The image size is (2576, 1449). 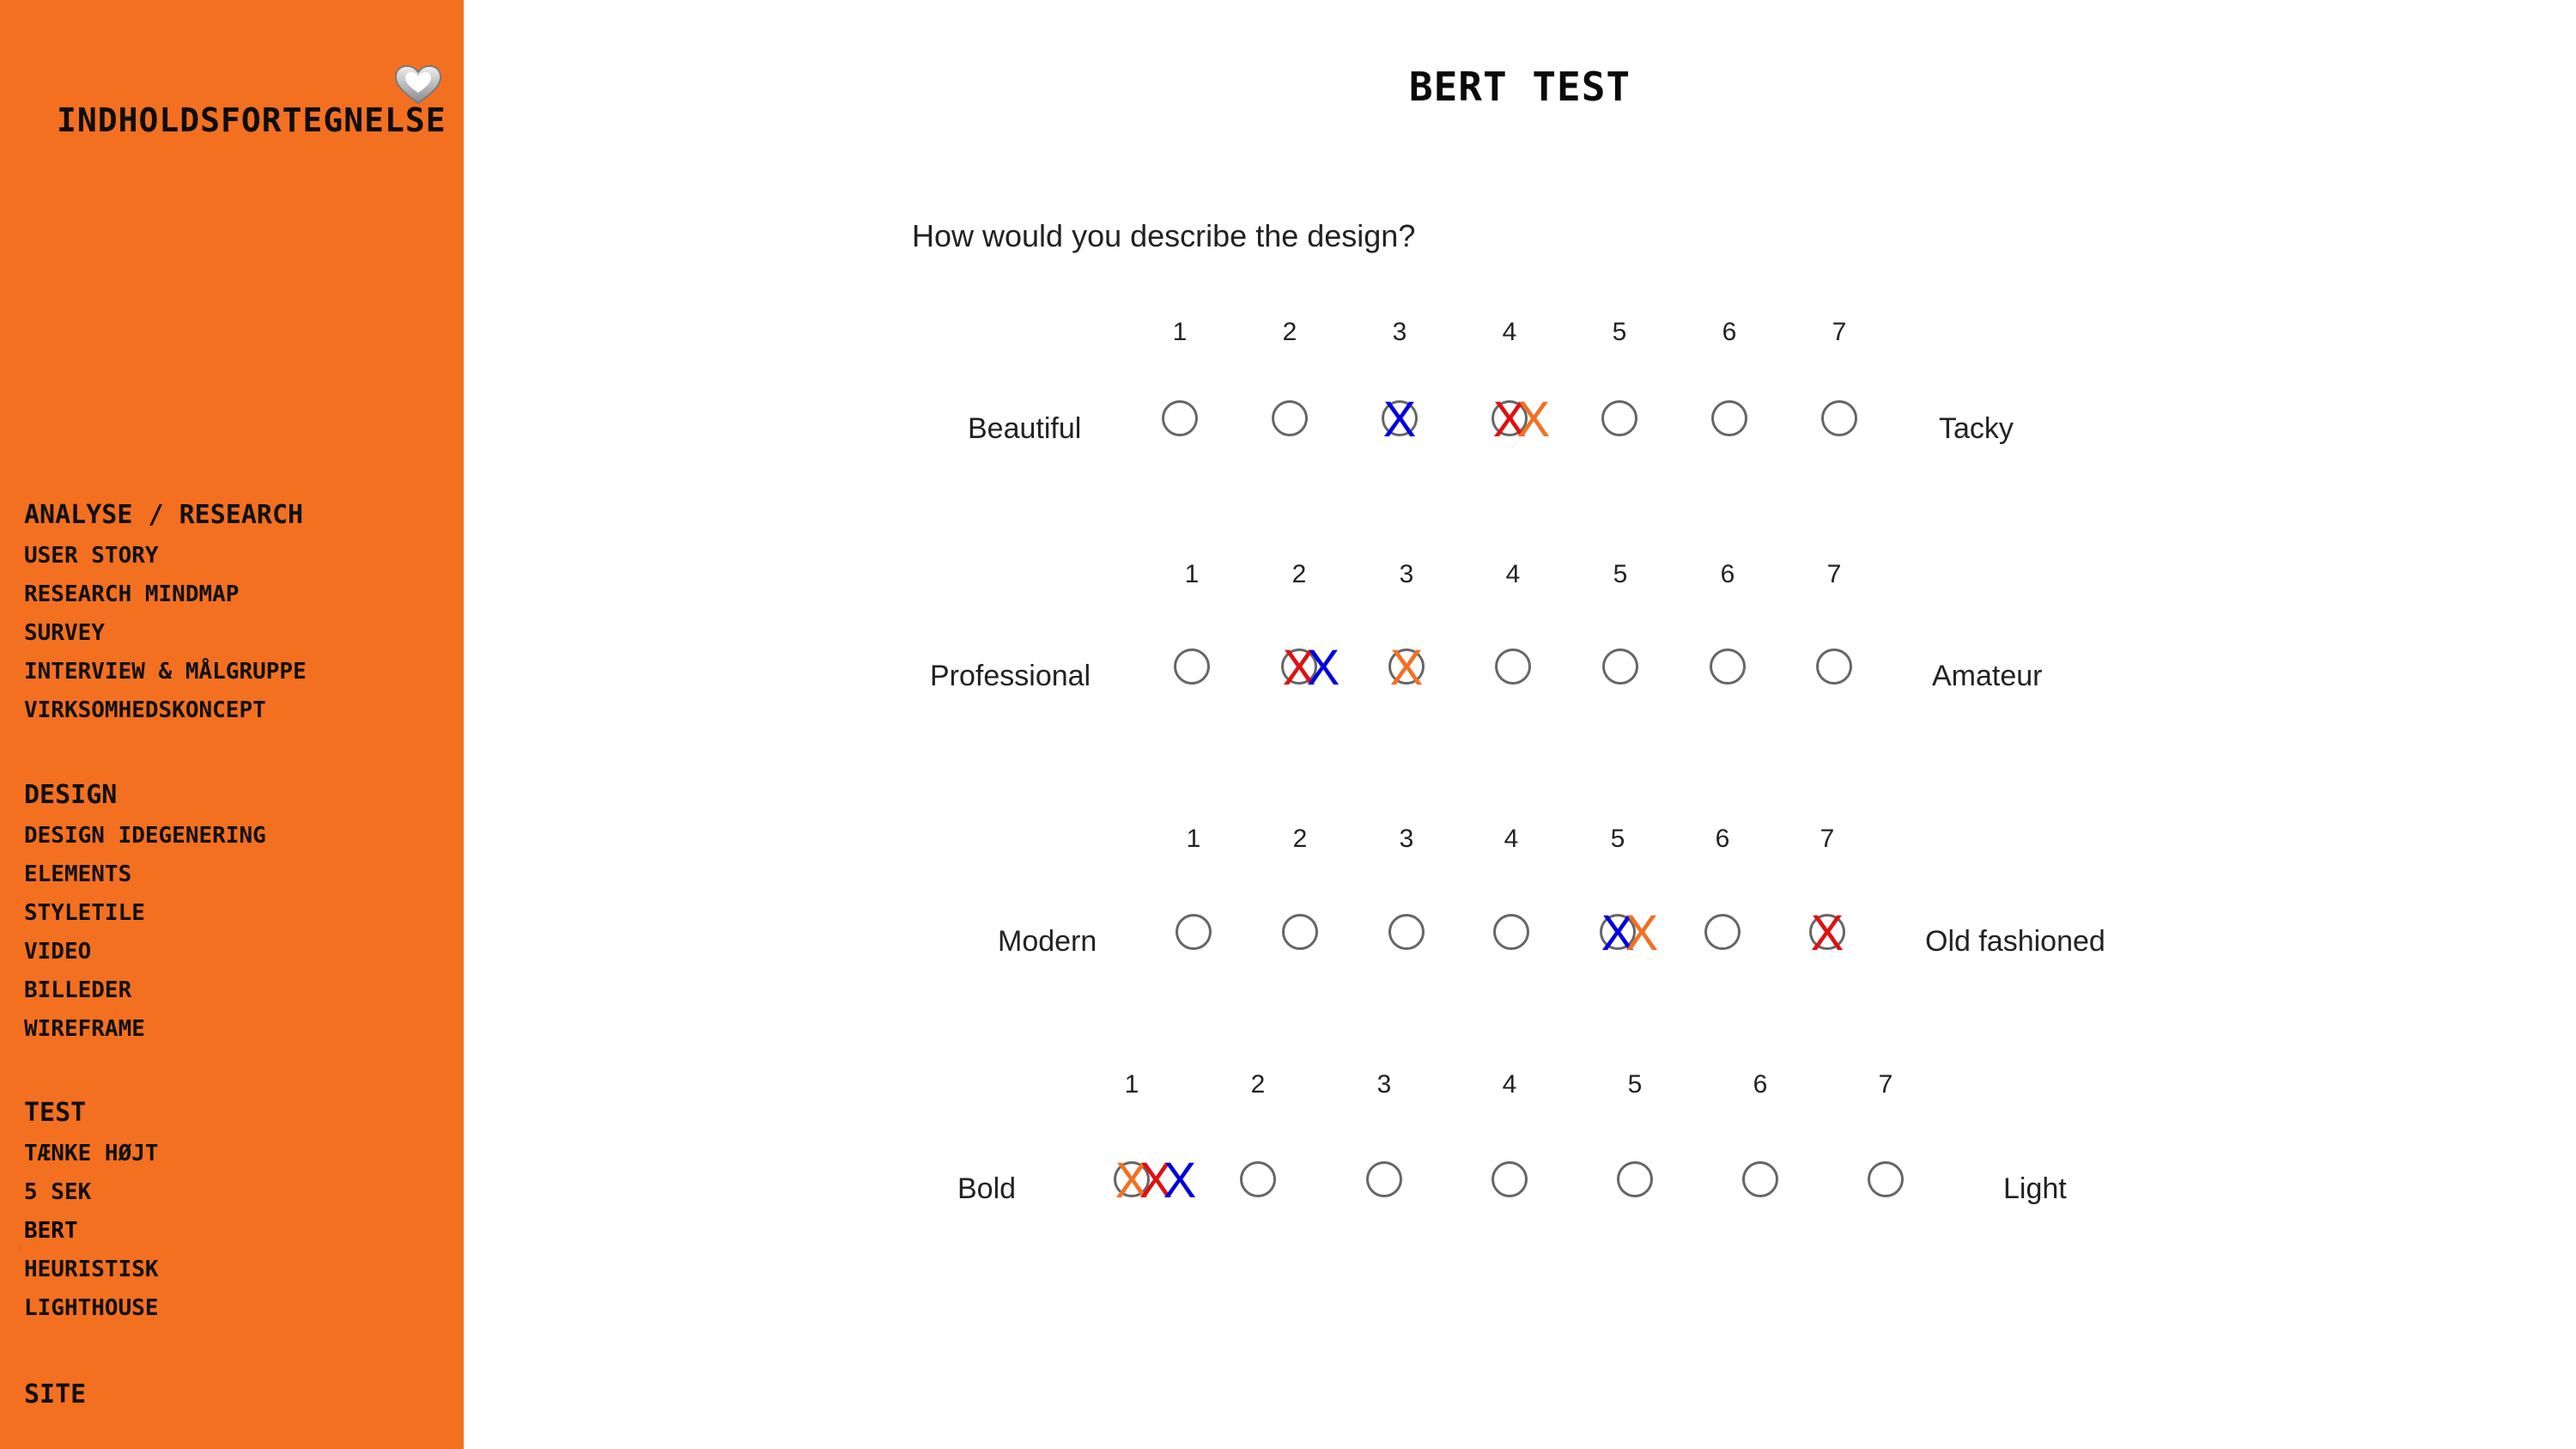 I want to click on right-anchor-label: Old fashioned, so click(x=2015, y=941).